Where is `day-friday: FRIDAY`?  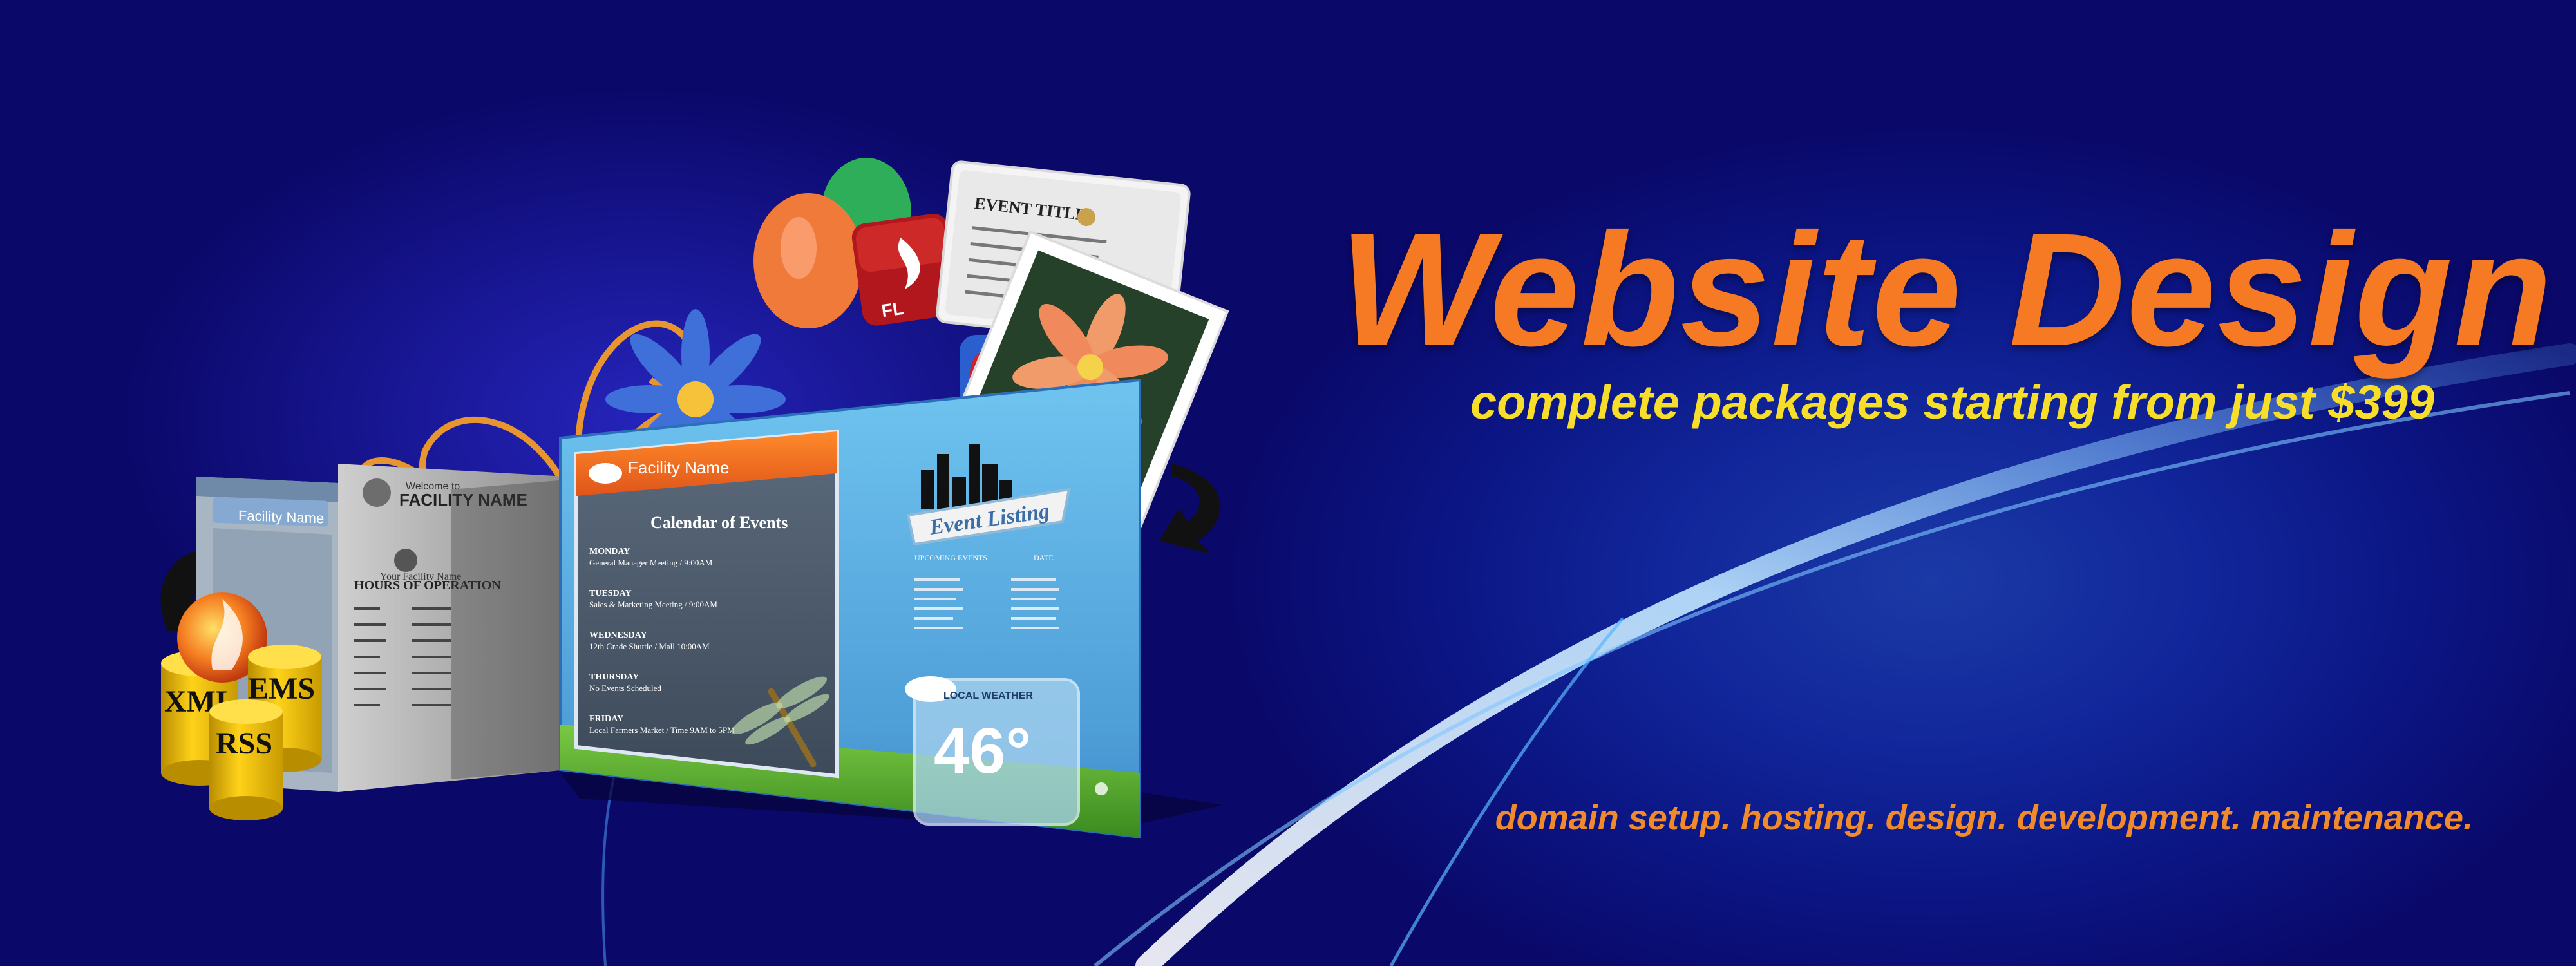 day-friday: FRIDAY is located at coordinates (606, 719).